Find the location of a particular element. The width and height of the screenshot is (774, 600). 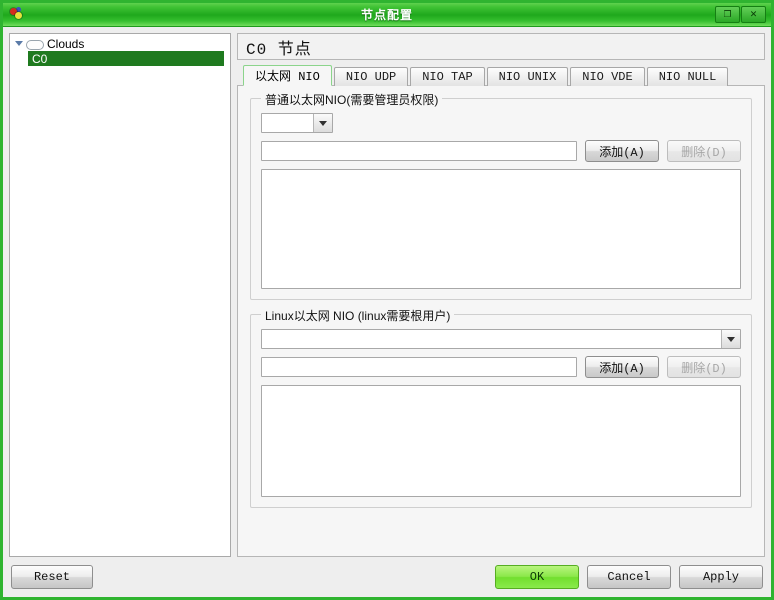

tree-item-label: Clouds is located at coordinates (66, 43).